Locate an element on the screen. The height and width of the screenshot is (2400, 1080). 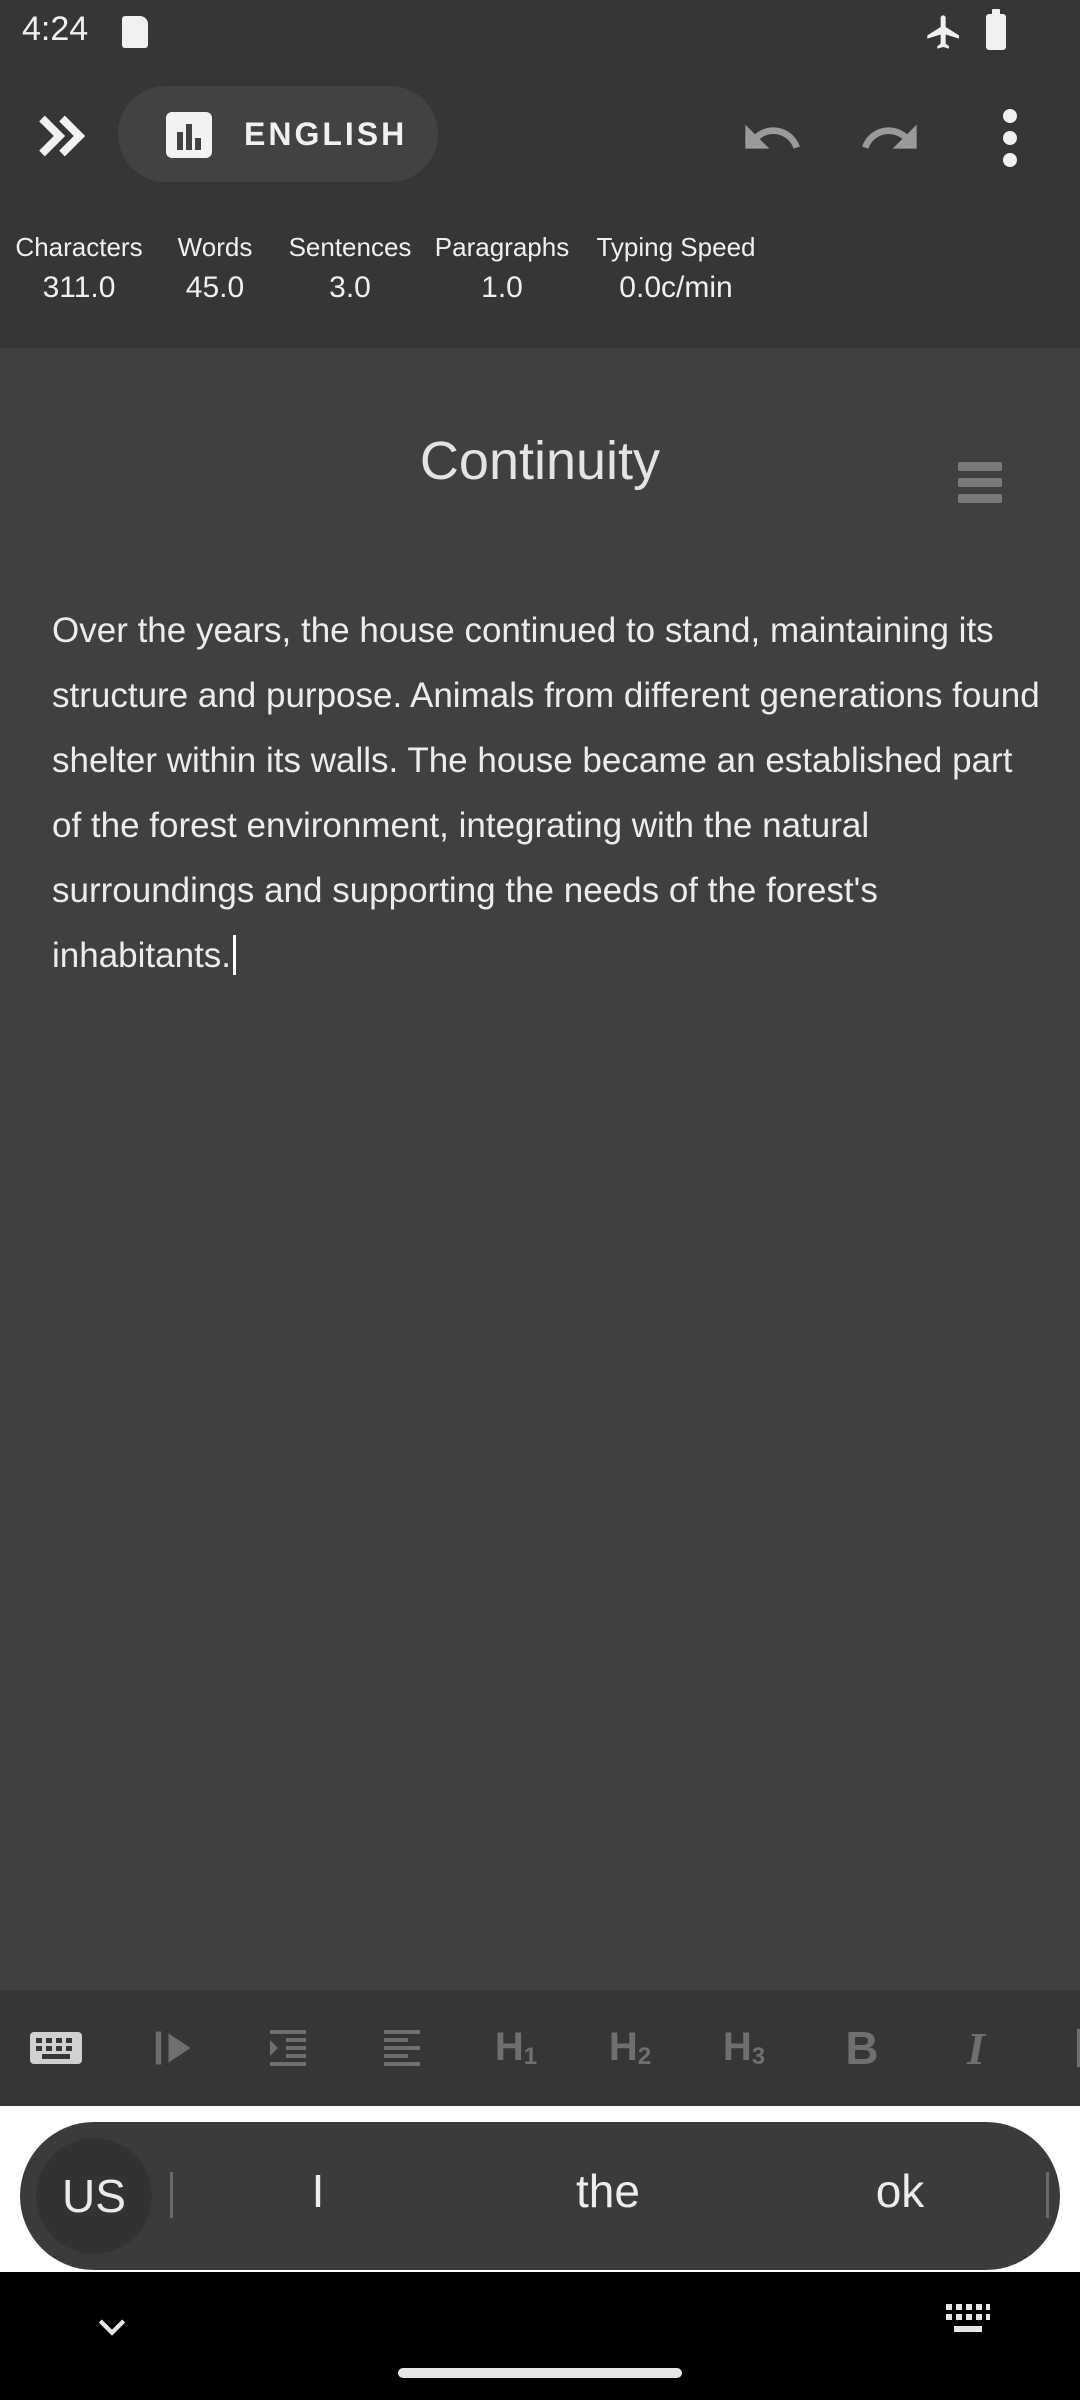
italic-label: I is located at coordinates (976, 2048).